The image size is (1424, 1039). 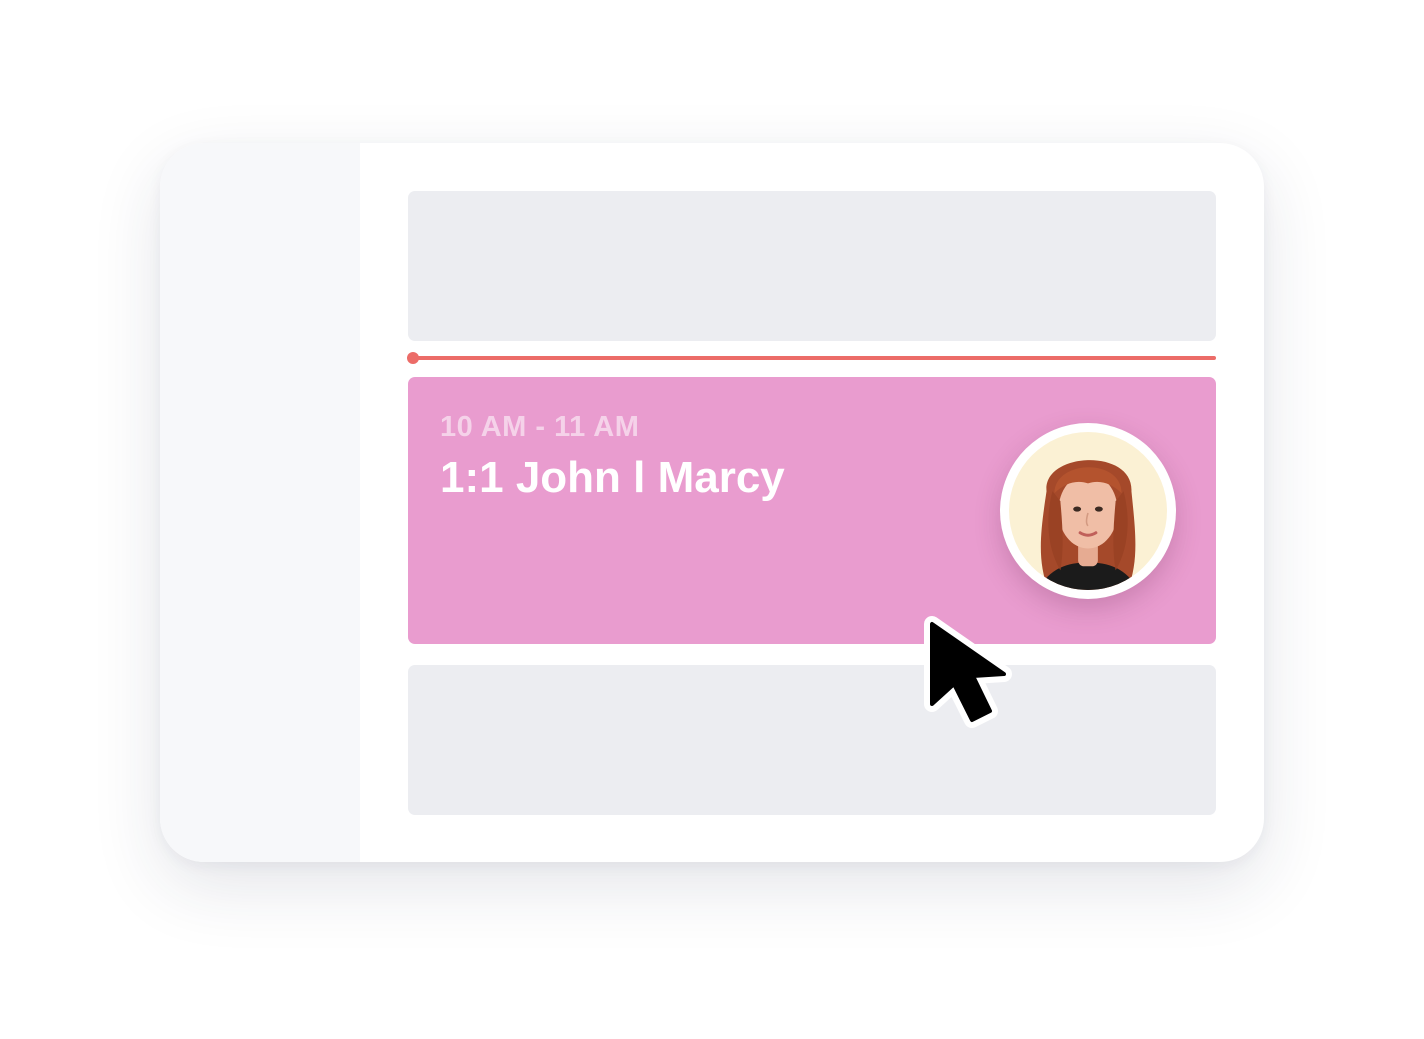 I want to click on current-time-line, so click(x=814, y=358).